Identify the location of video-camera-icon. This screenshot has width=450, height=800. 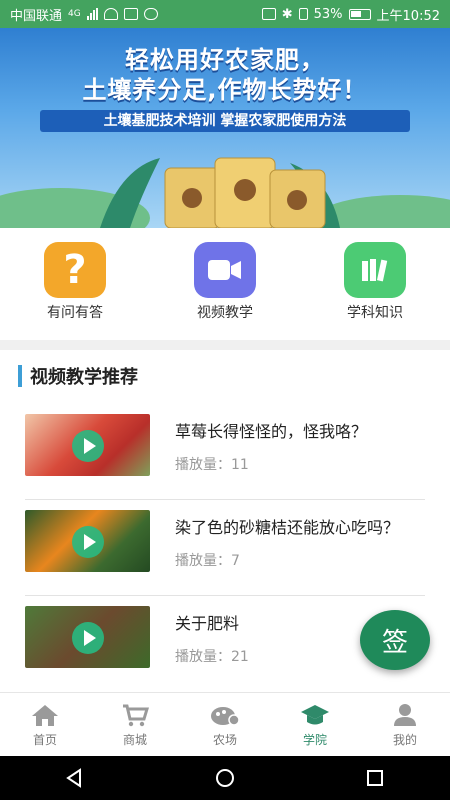
(225, 270).